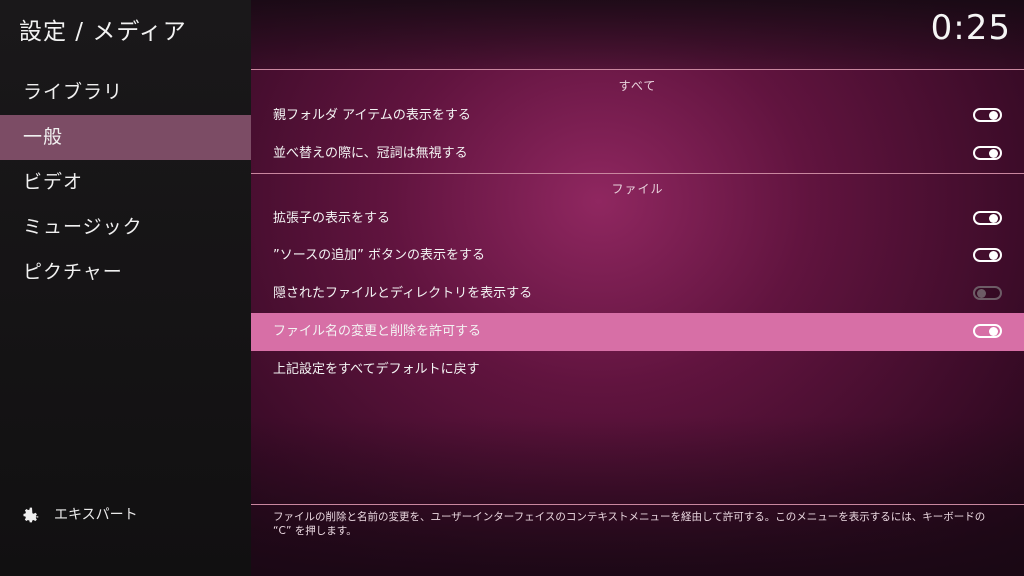 Image resolution: width=1024 pixels, height=576 pixels. I want to click on divider-help, so click(637, 504).